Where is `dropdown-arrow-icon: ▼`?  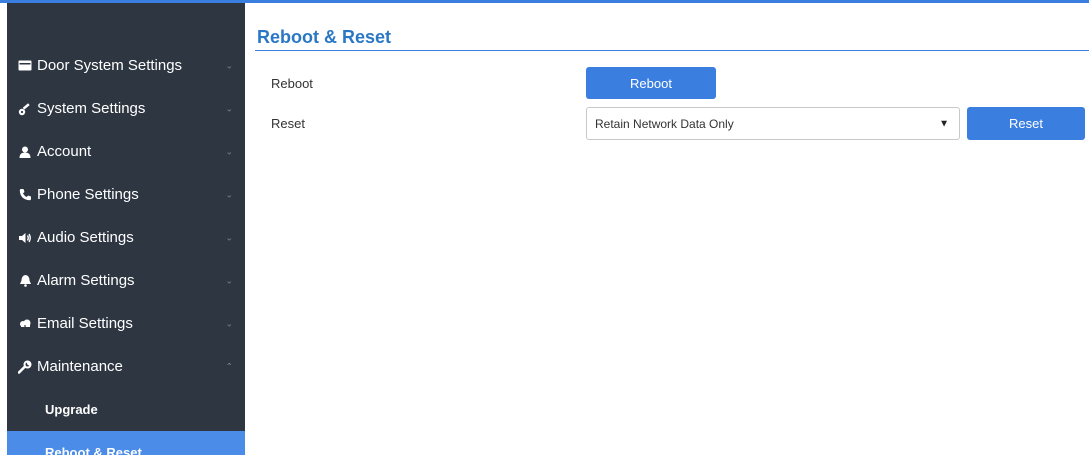 dropdown-arrow-icon: ▼ is located at coordinates (944, 123).